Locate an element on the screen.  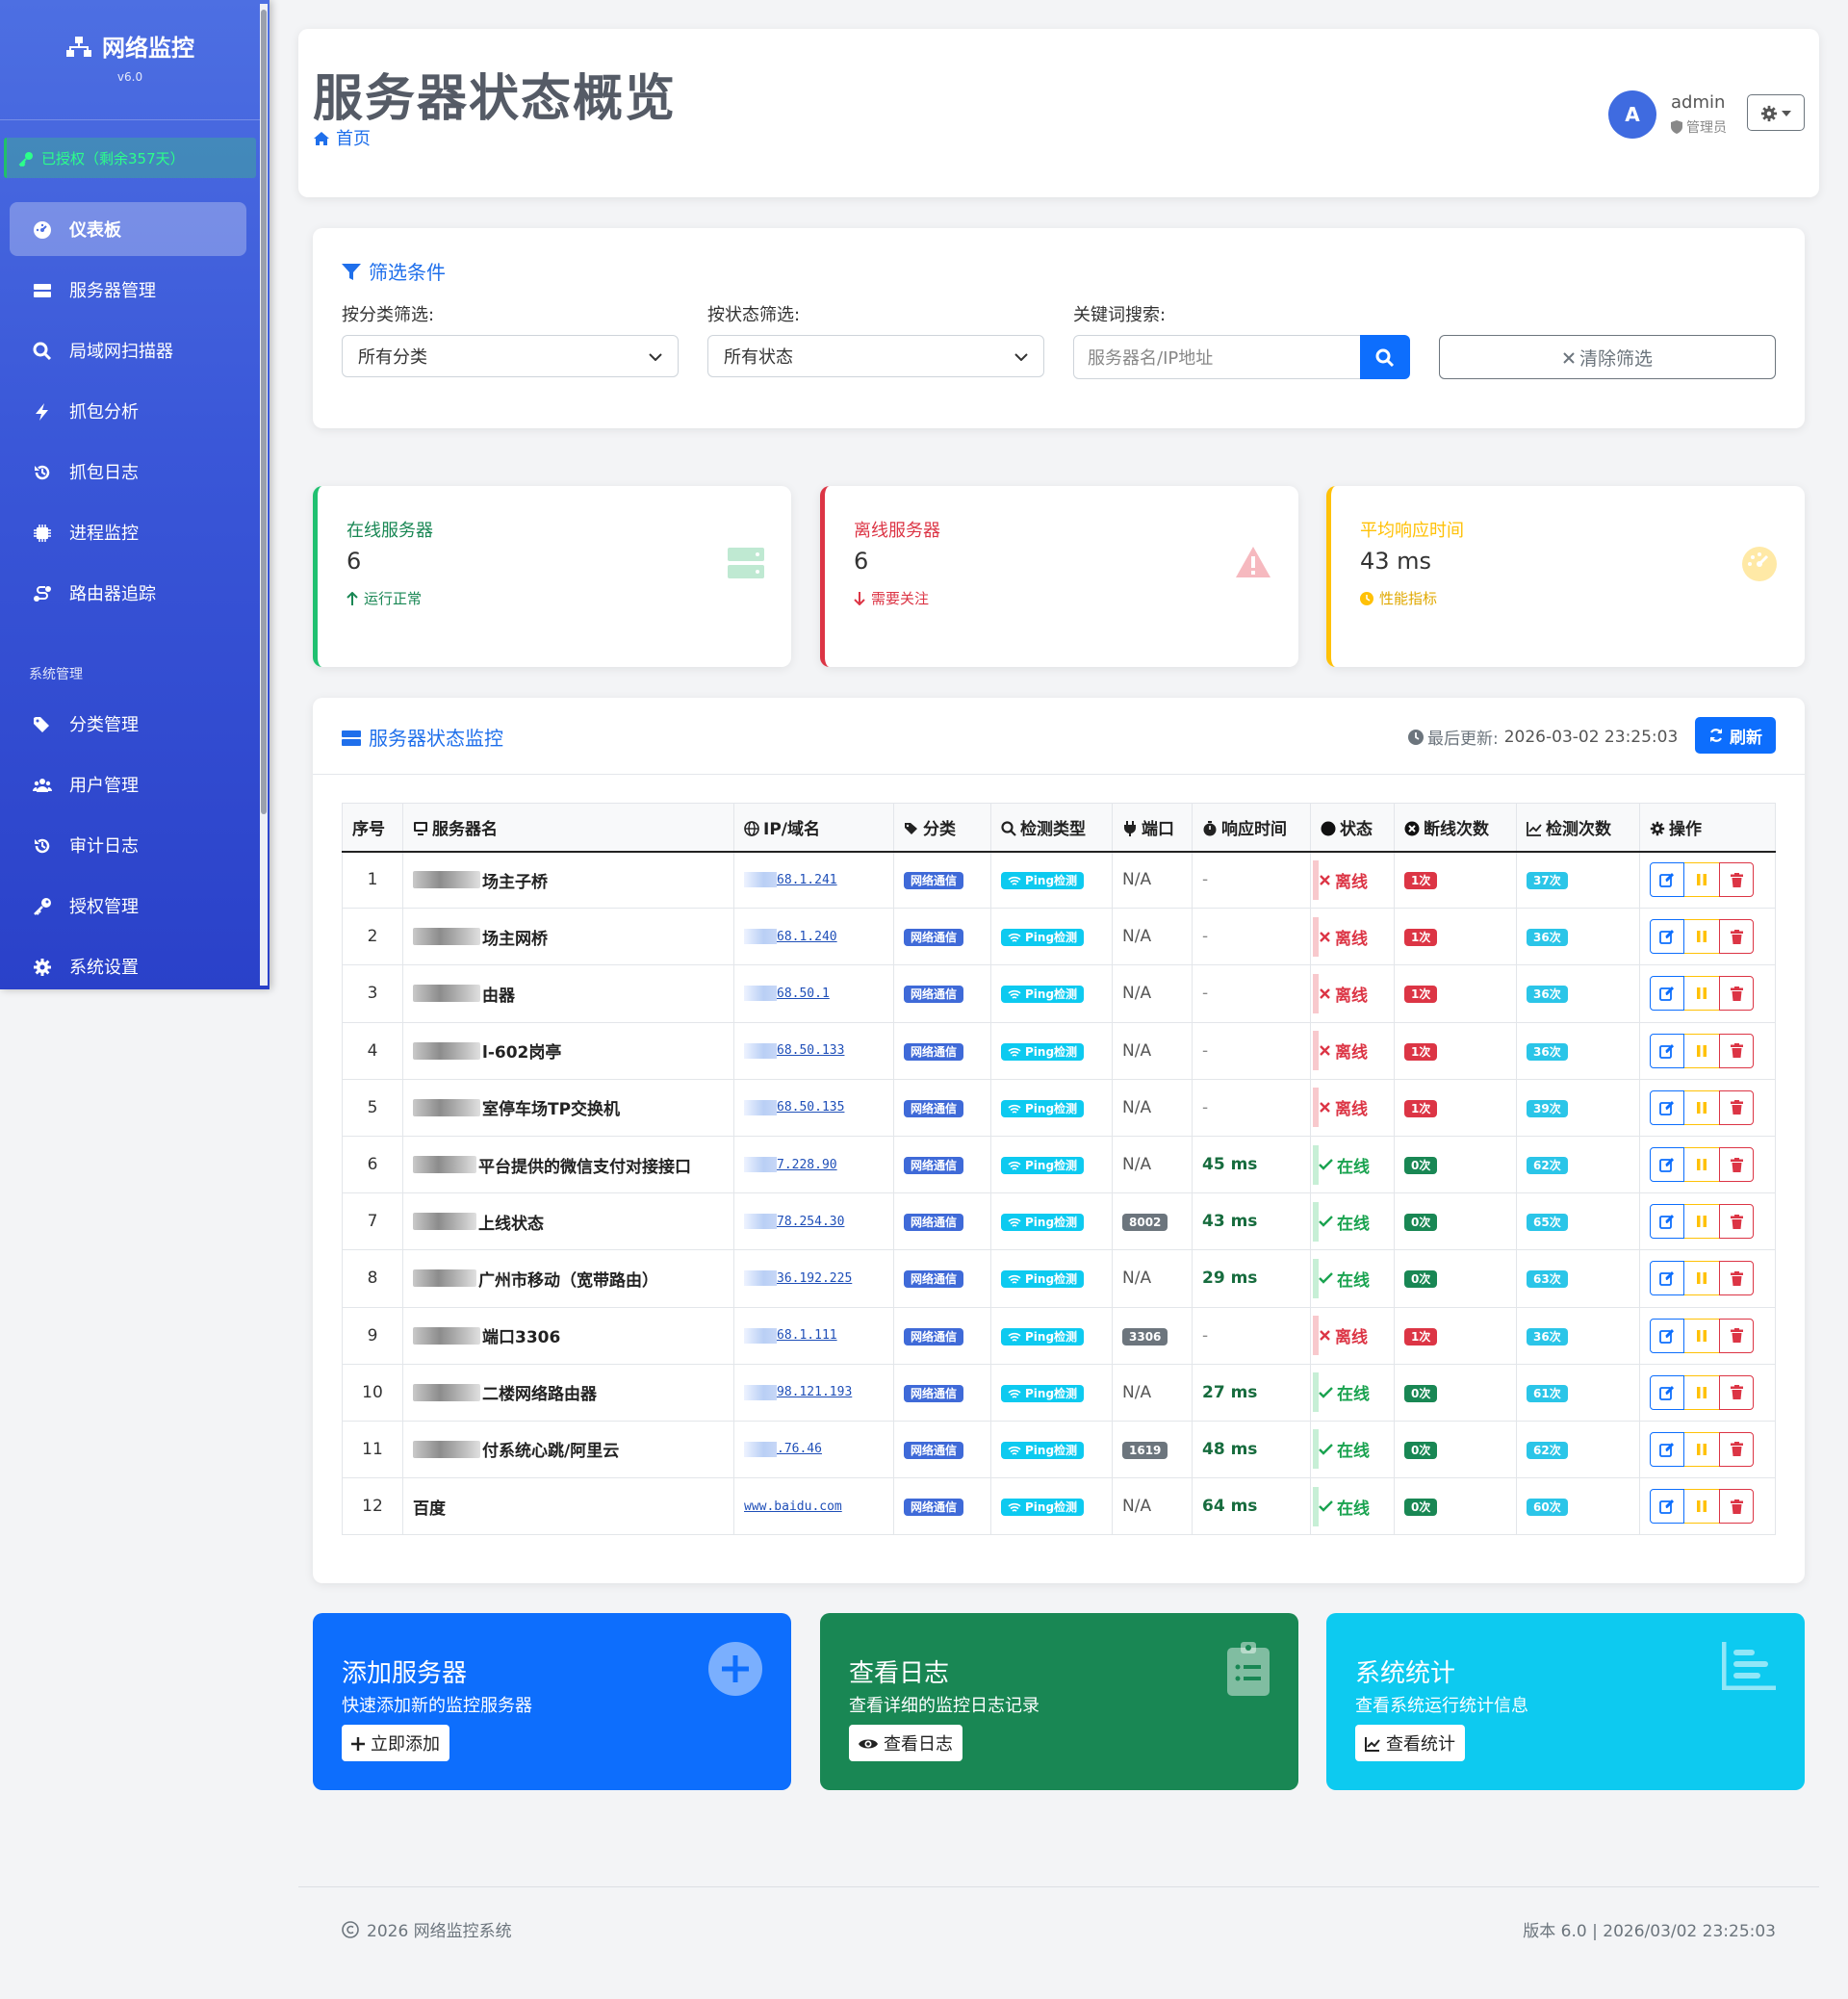
ip-link: 68.1.241 is located at coordinates (818, 880).